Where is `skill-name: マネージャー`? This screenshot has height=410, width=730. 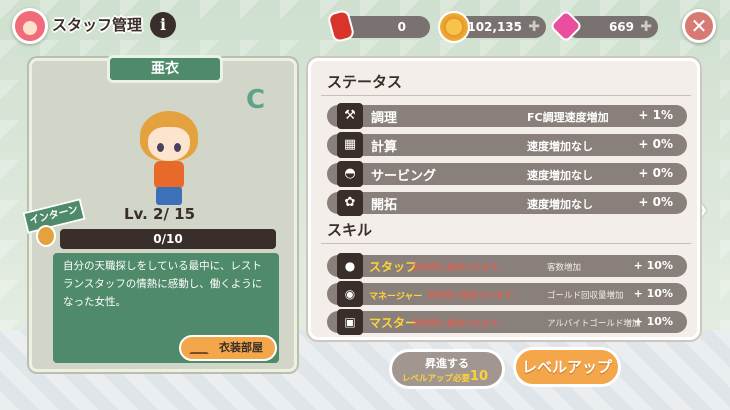 skill-name: マネージャー is located at coordinates (396, 297).